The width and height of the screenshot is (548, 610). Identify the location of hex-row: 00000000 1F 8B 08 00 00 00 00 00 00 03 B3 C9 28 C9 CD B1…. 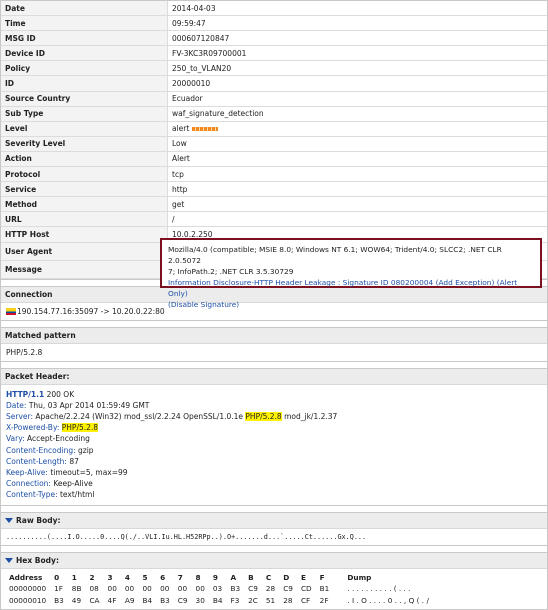
(219, 589).